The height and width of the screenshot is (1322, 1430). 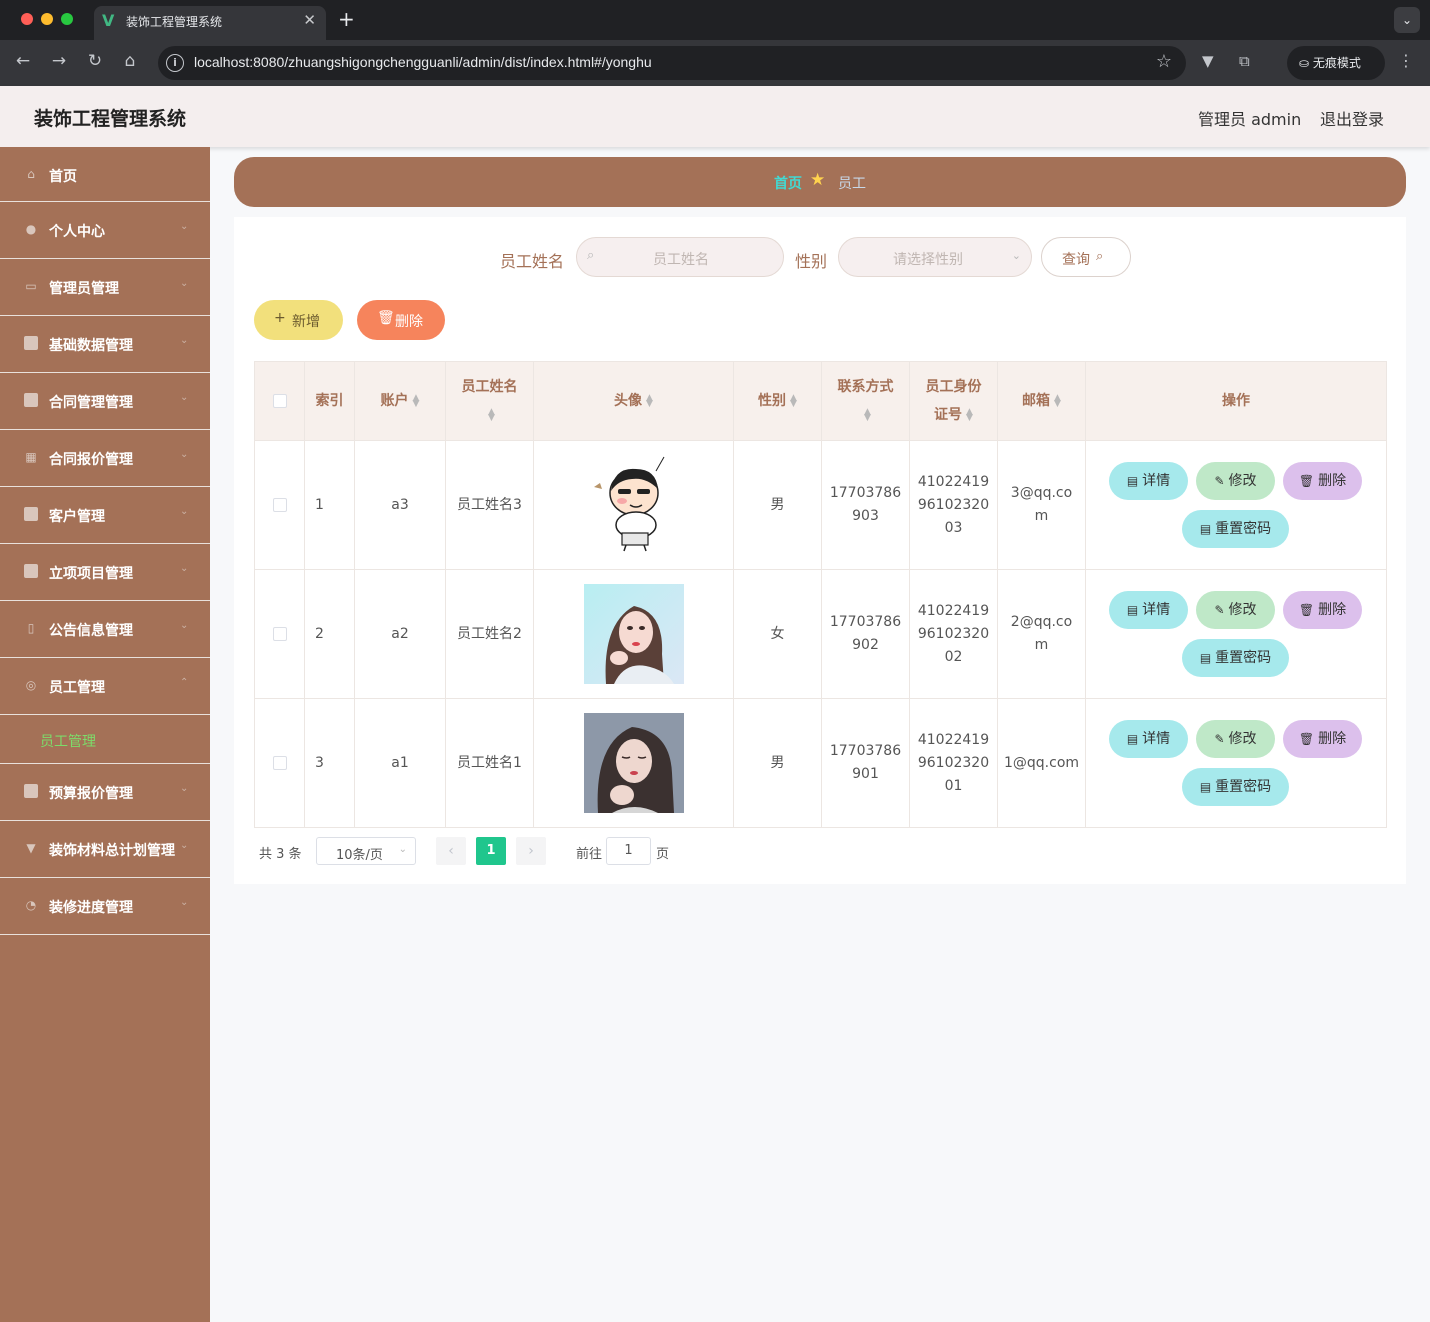 What do you see at coordinates (366, 851) in the screenshot?
I see `page-size-select: 10条/页 ⌄` at bounding box center [366, 851].